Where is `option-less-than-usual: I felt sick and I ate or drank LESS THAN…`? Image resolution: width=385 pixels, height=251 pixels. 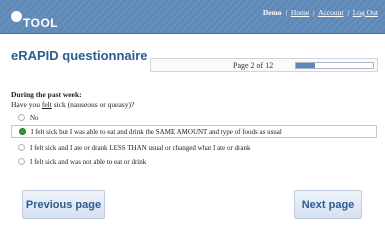 option-less-than-usual: I felt sick and I ate or drank LESS THAN… is located at coordinates (194, 147).